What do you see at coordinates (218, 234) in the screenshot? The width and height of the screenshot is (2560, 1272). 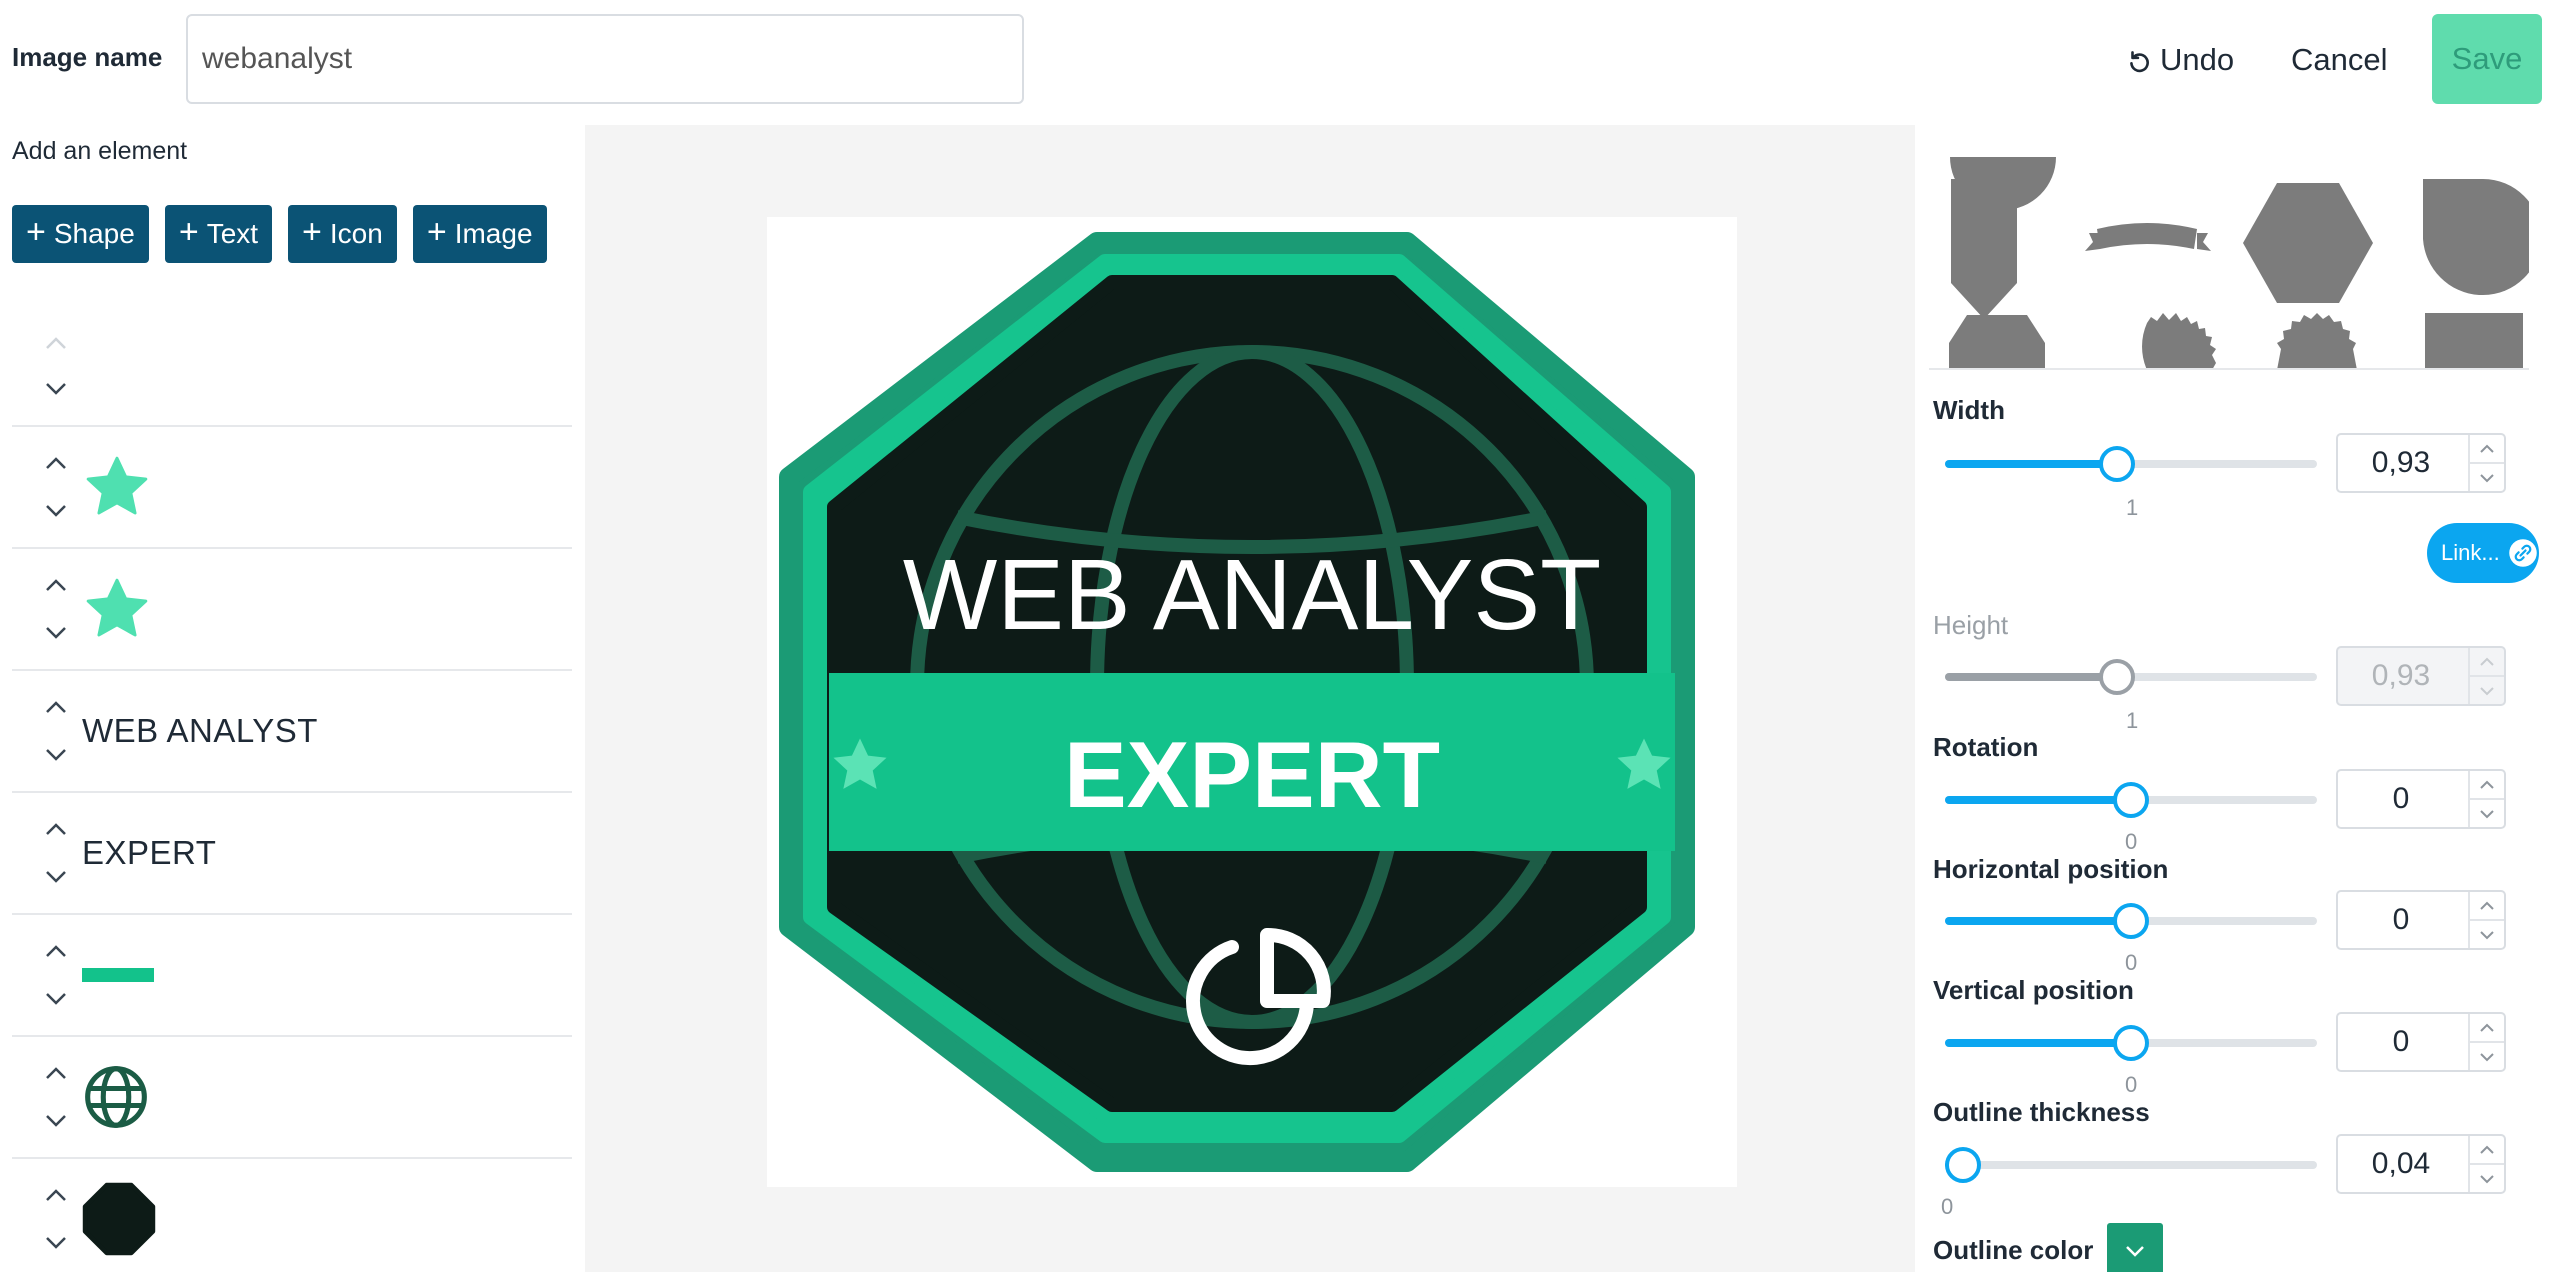 I see `add-text-button: + Text` at bounding box center [218, 234].